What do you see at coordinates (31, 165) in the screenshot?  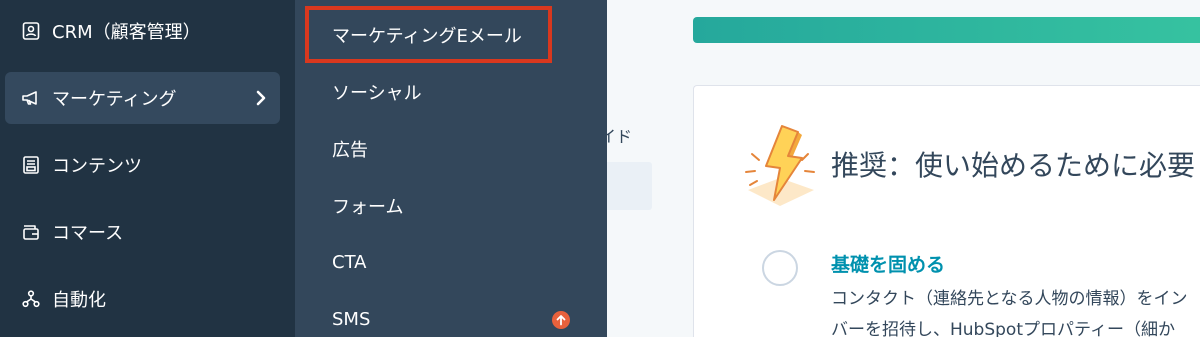 I see `content-icon` at bounding box center [31, 165].